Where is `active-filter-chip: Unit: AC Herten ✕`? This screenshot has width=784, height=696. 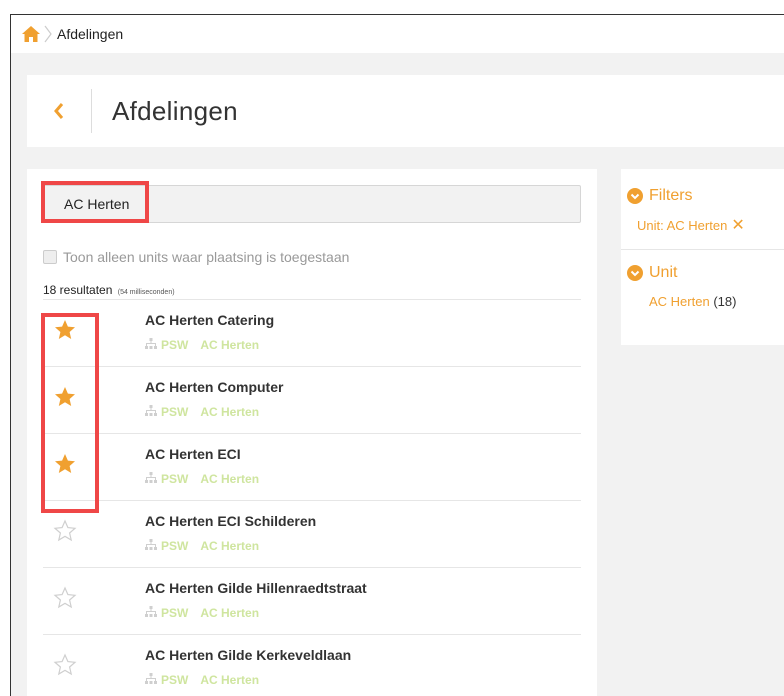 active-filter-chip: Unit: AC Herten ✕ is located at coordinates (702, 225).